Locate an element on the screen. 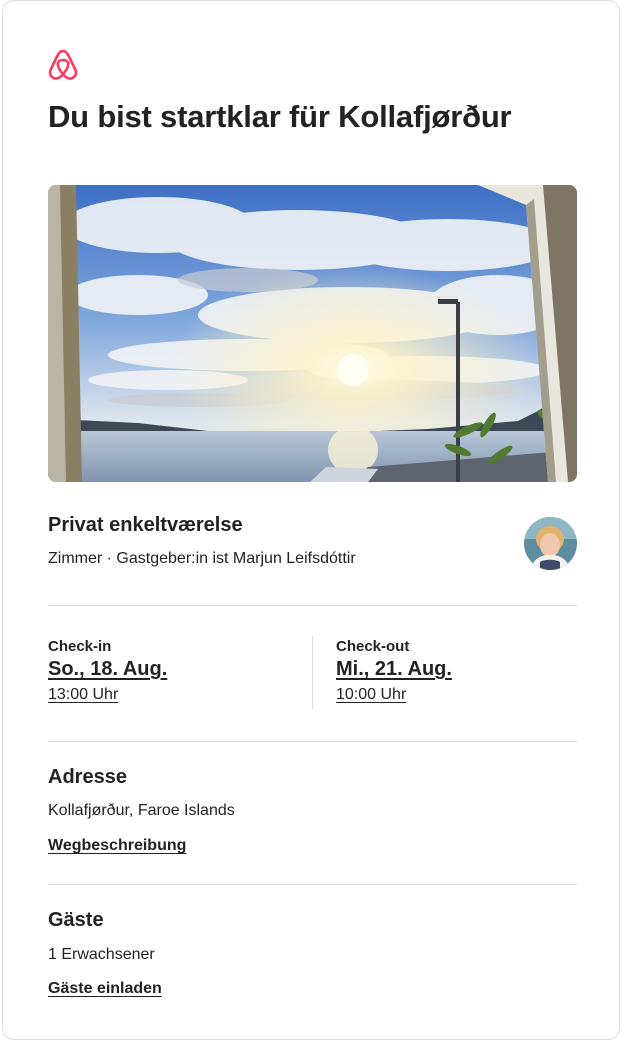 Image resolution: width=625 pixels, height=1040 pixels. checkin-checkout-divider is located at coordinates (312, 672).